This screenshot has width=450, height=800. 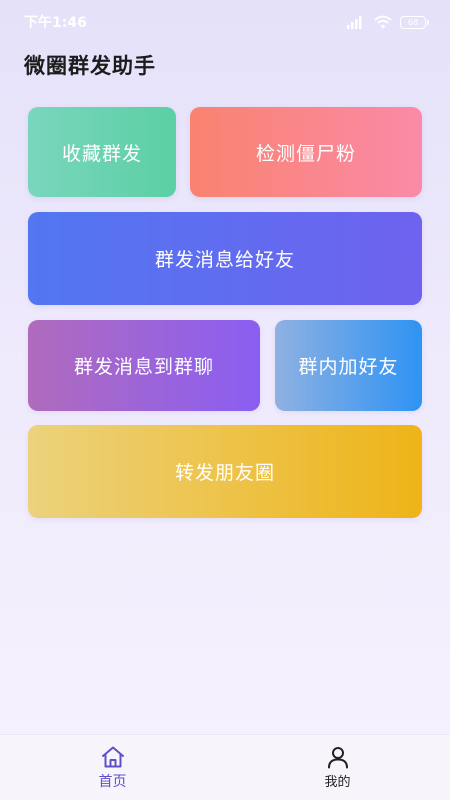 I want to click on status-bar: 下午1:46 68, so click(x=225, y=22).